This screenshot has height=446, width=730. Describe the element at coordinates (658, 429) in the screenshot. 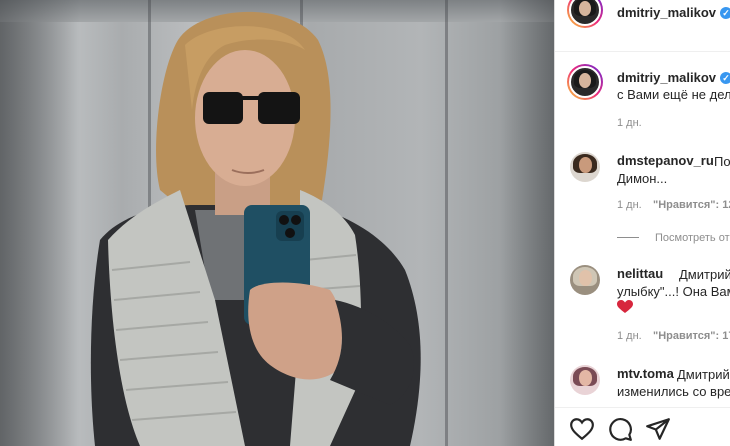

I see `paper-plane-icon` at that location.